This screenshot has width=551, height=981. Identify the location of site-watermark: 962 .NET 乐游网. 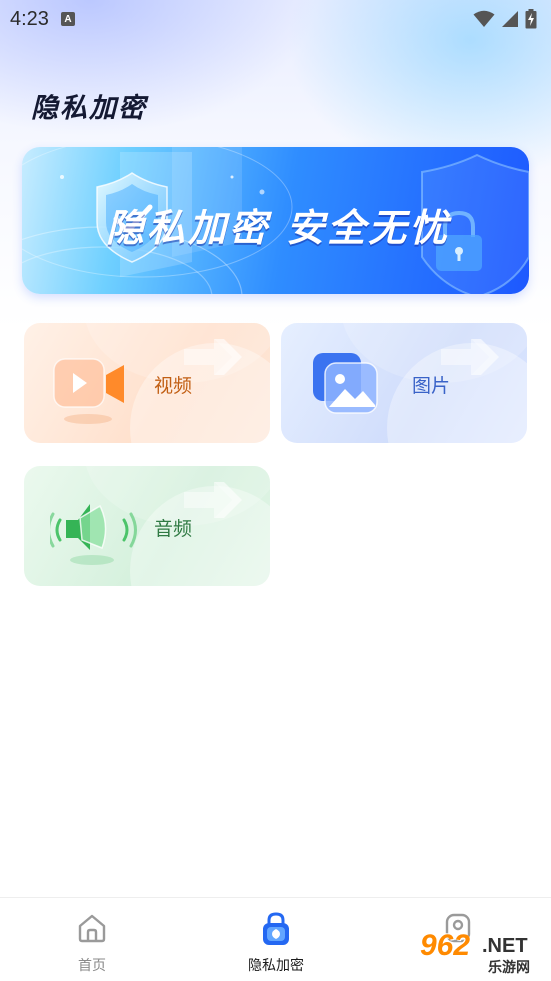
(479, 952).